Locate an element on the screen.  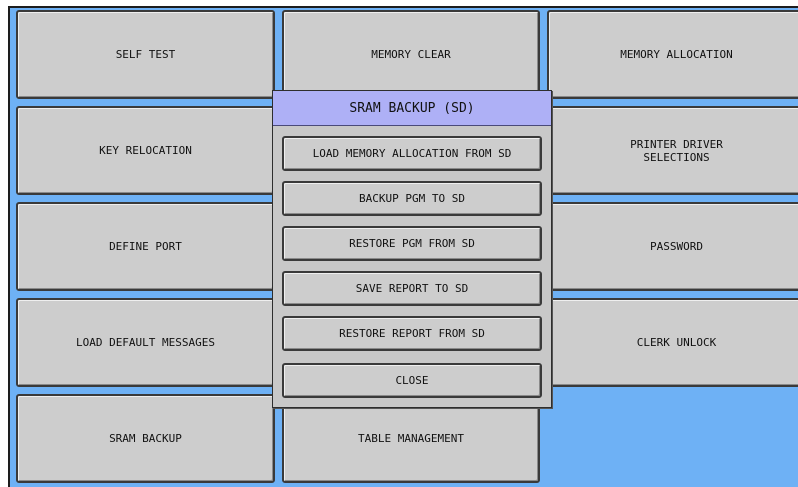
password-button: PASSWORD is located at coordinates (672, 246).